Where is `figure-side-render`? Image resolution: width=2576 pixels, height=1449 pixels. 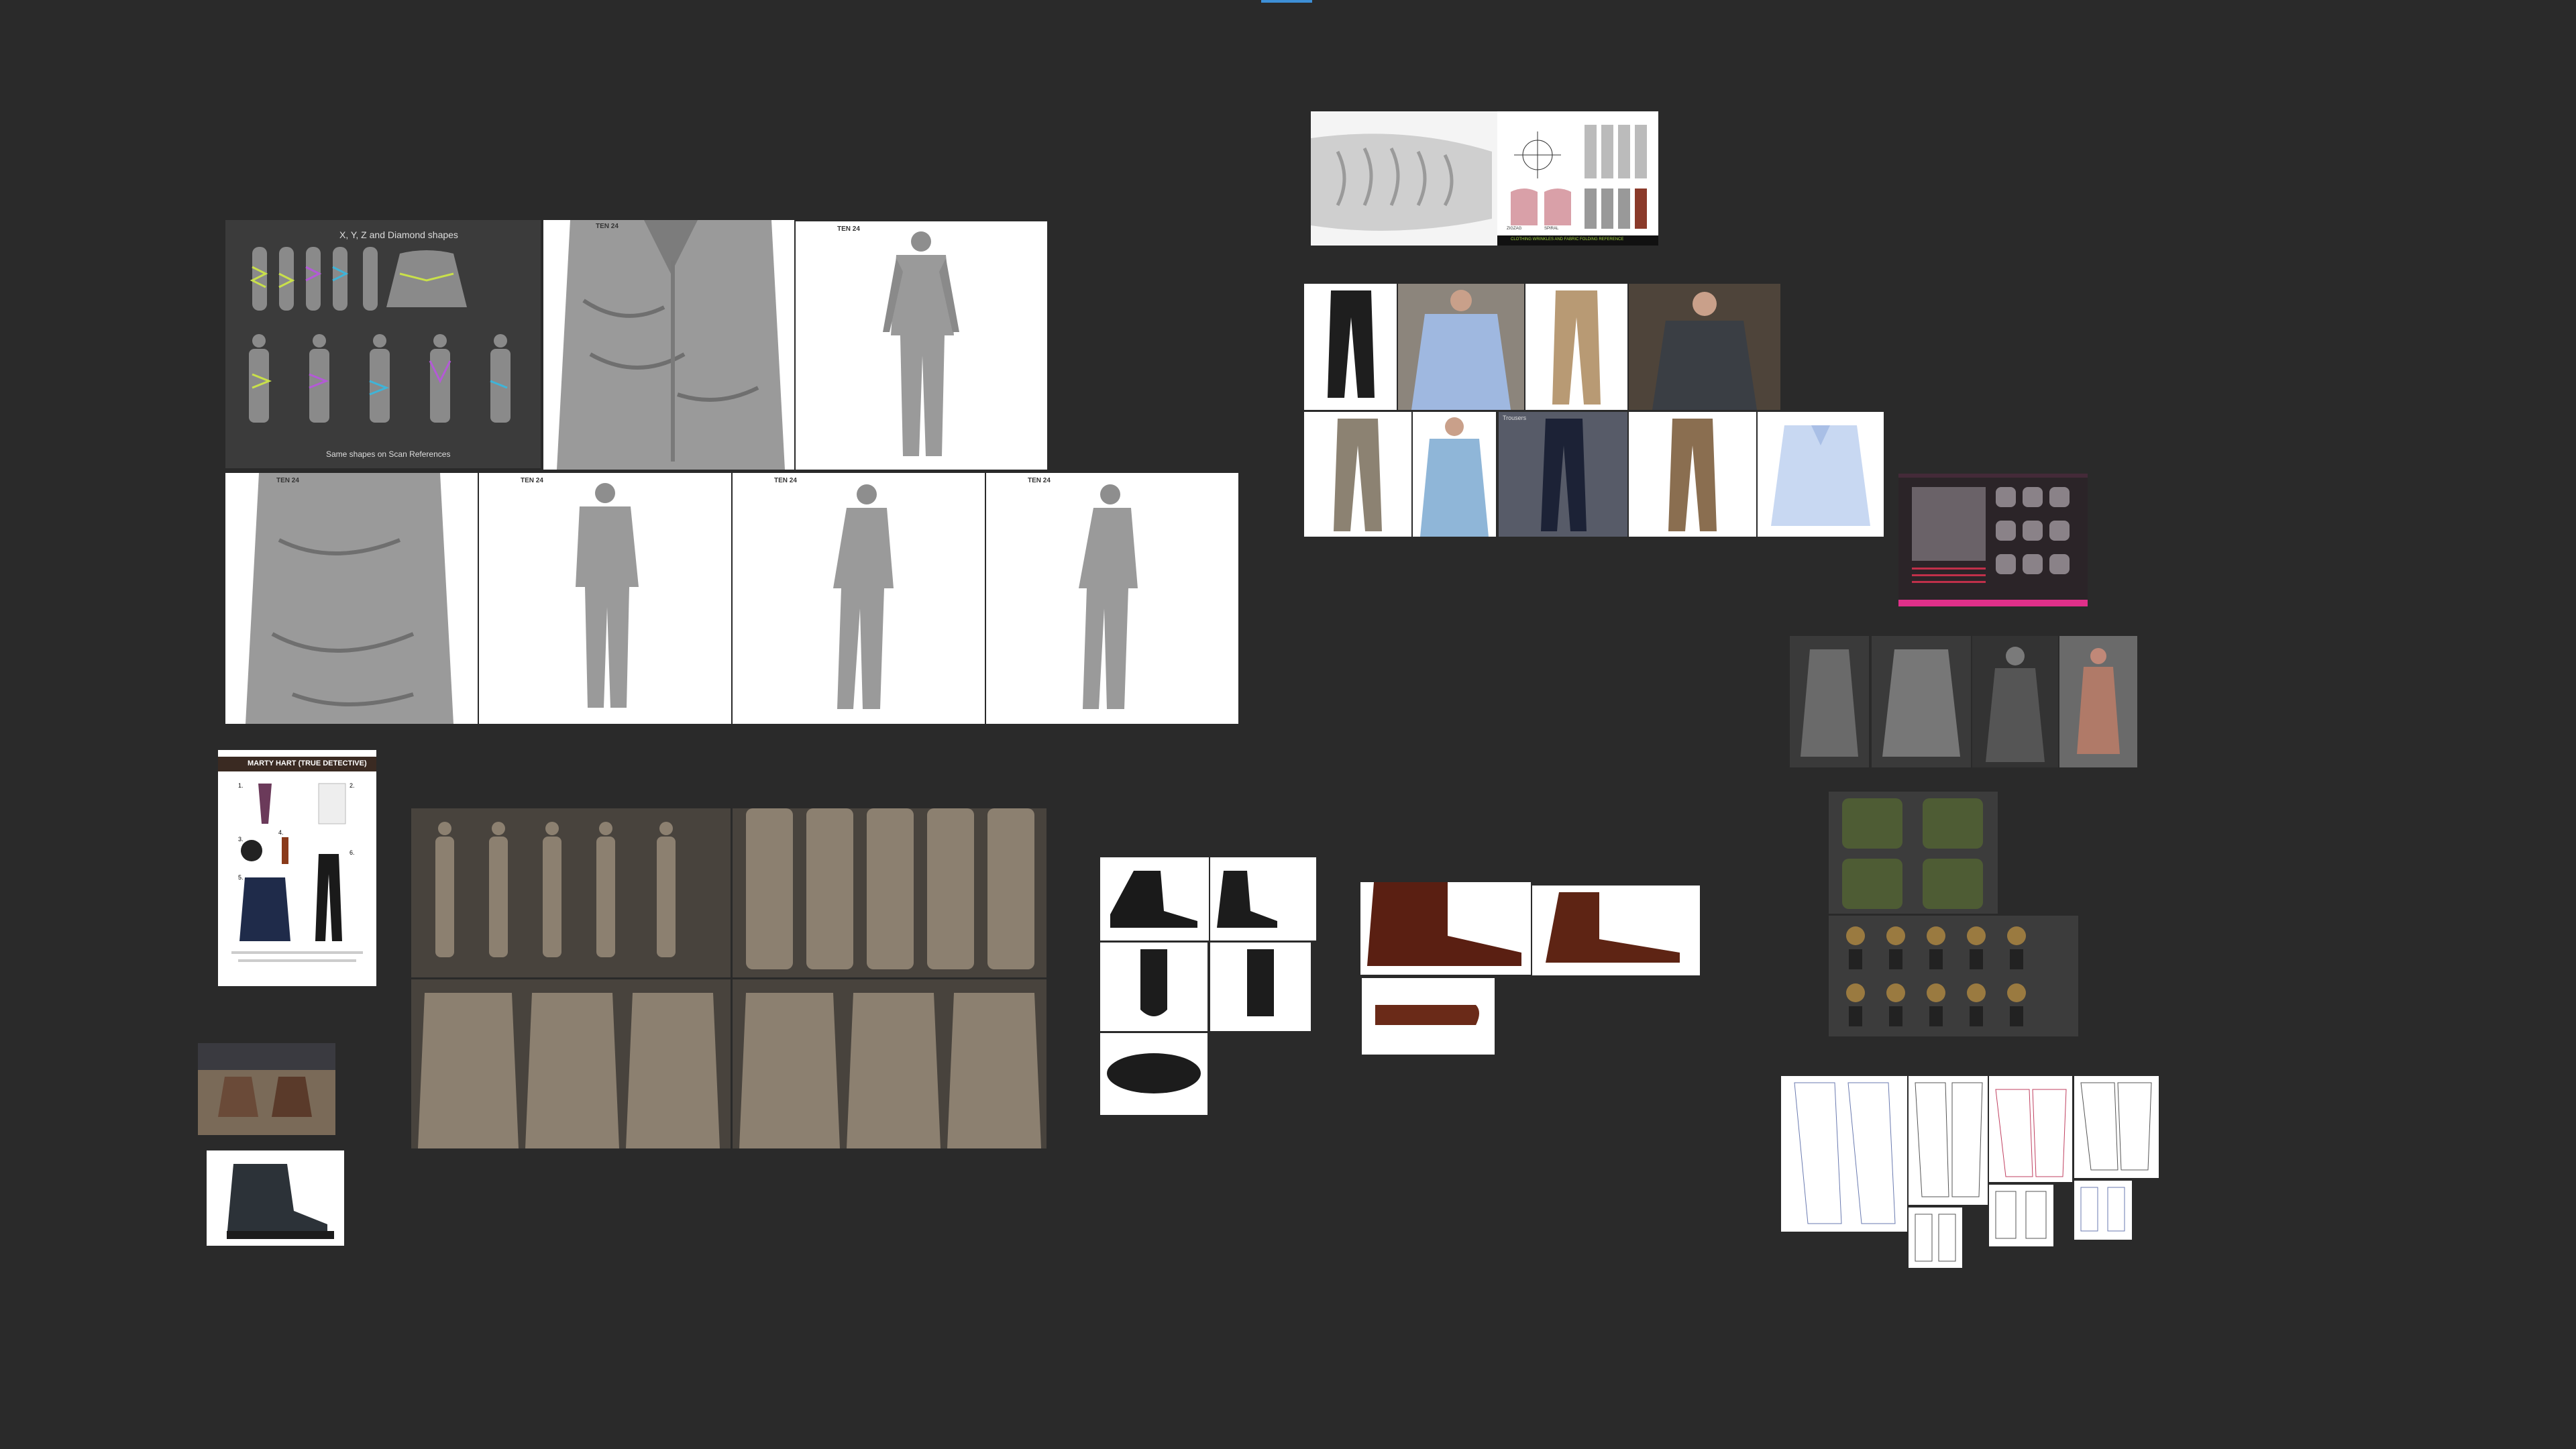 figure-side-render is located at coordinates (863, 596).